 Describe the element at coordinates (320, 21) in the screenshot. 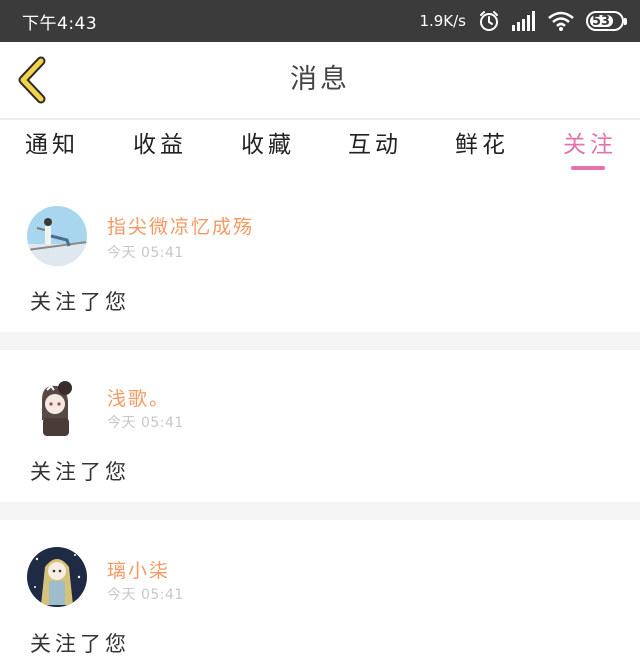

I see `status-bar: 下午4:43 1.9K/s 53` at that location.